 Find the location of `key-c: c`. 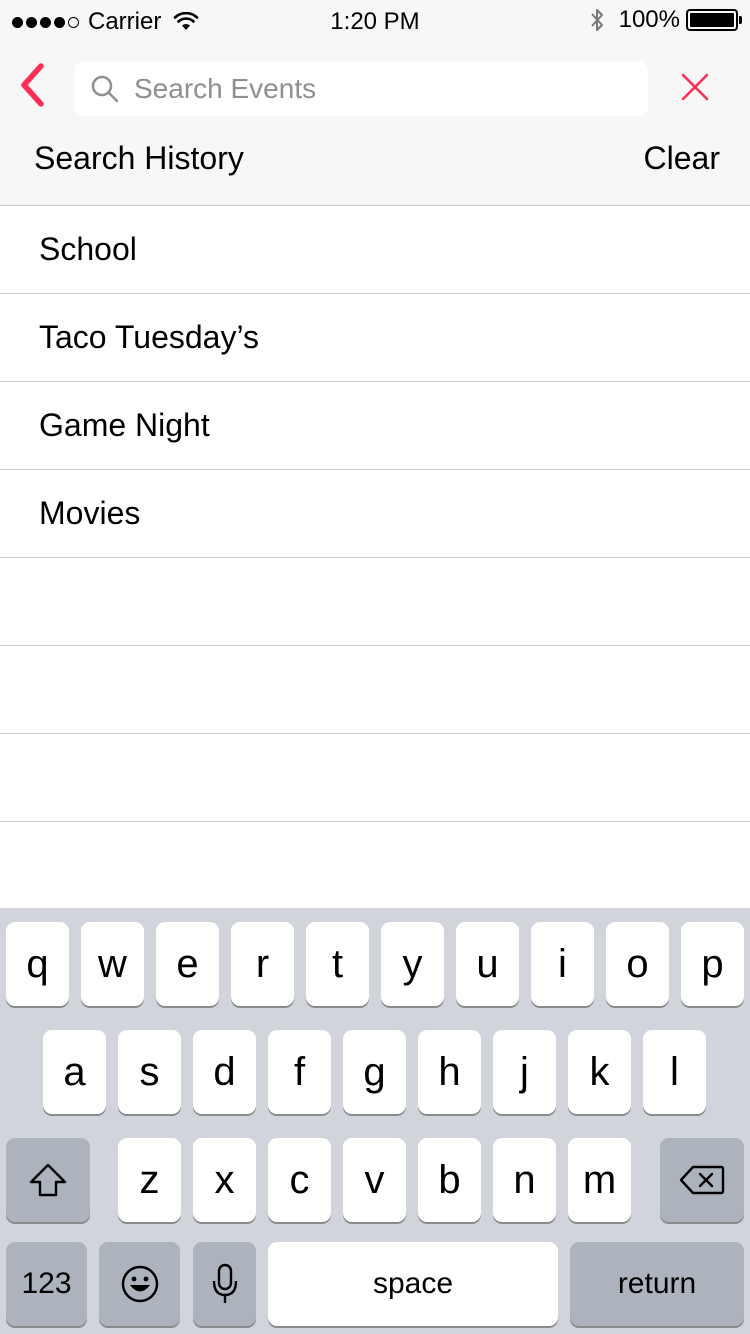

key-c: c is located at coordinates (299, 1180).